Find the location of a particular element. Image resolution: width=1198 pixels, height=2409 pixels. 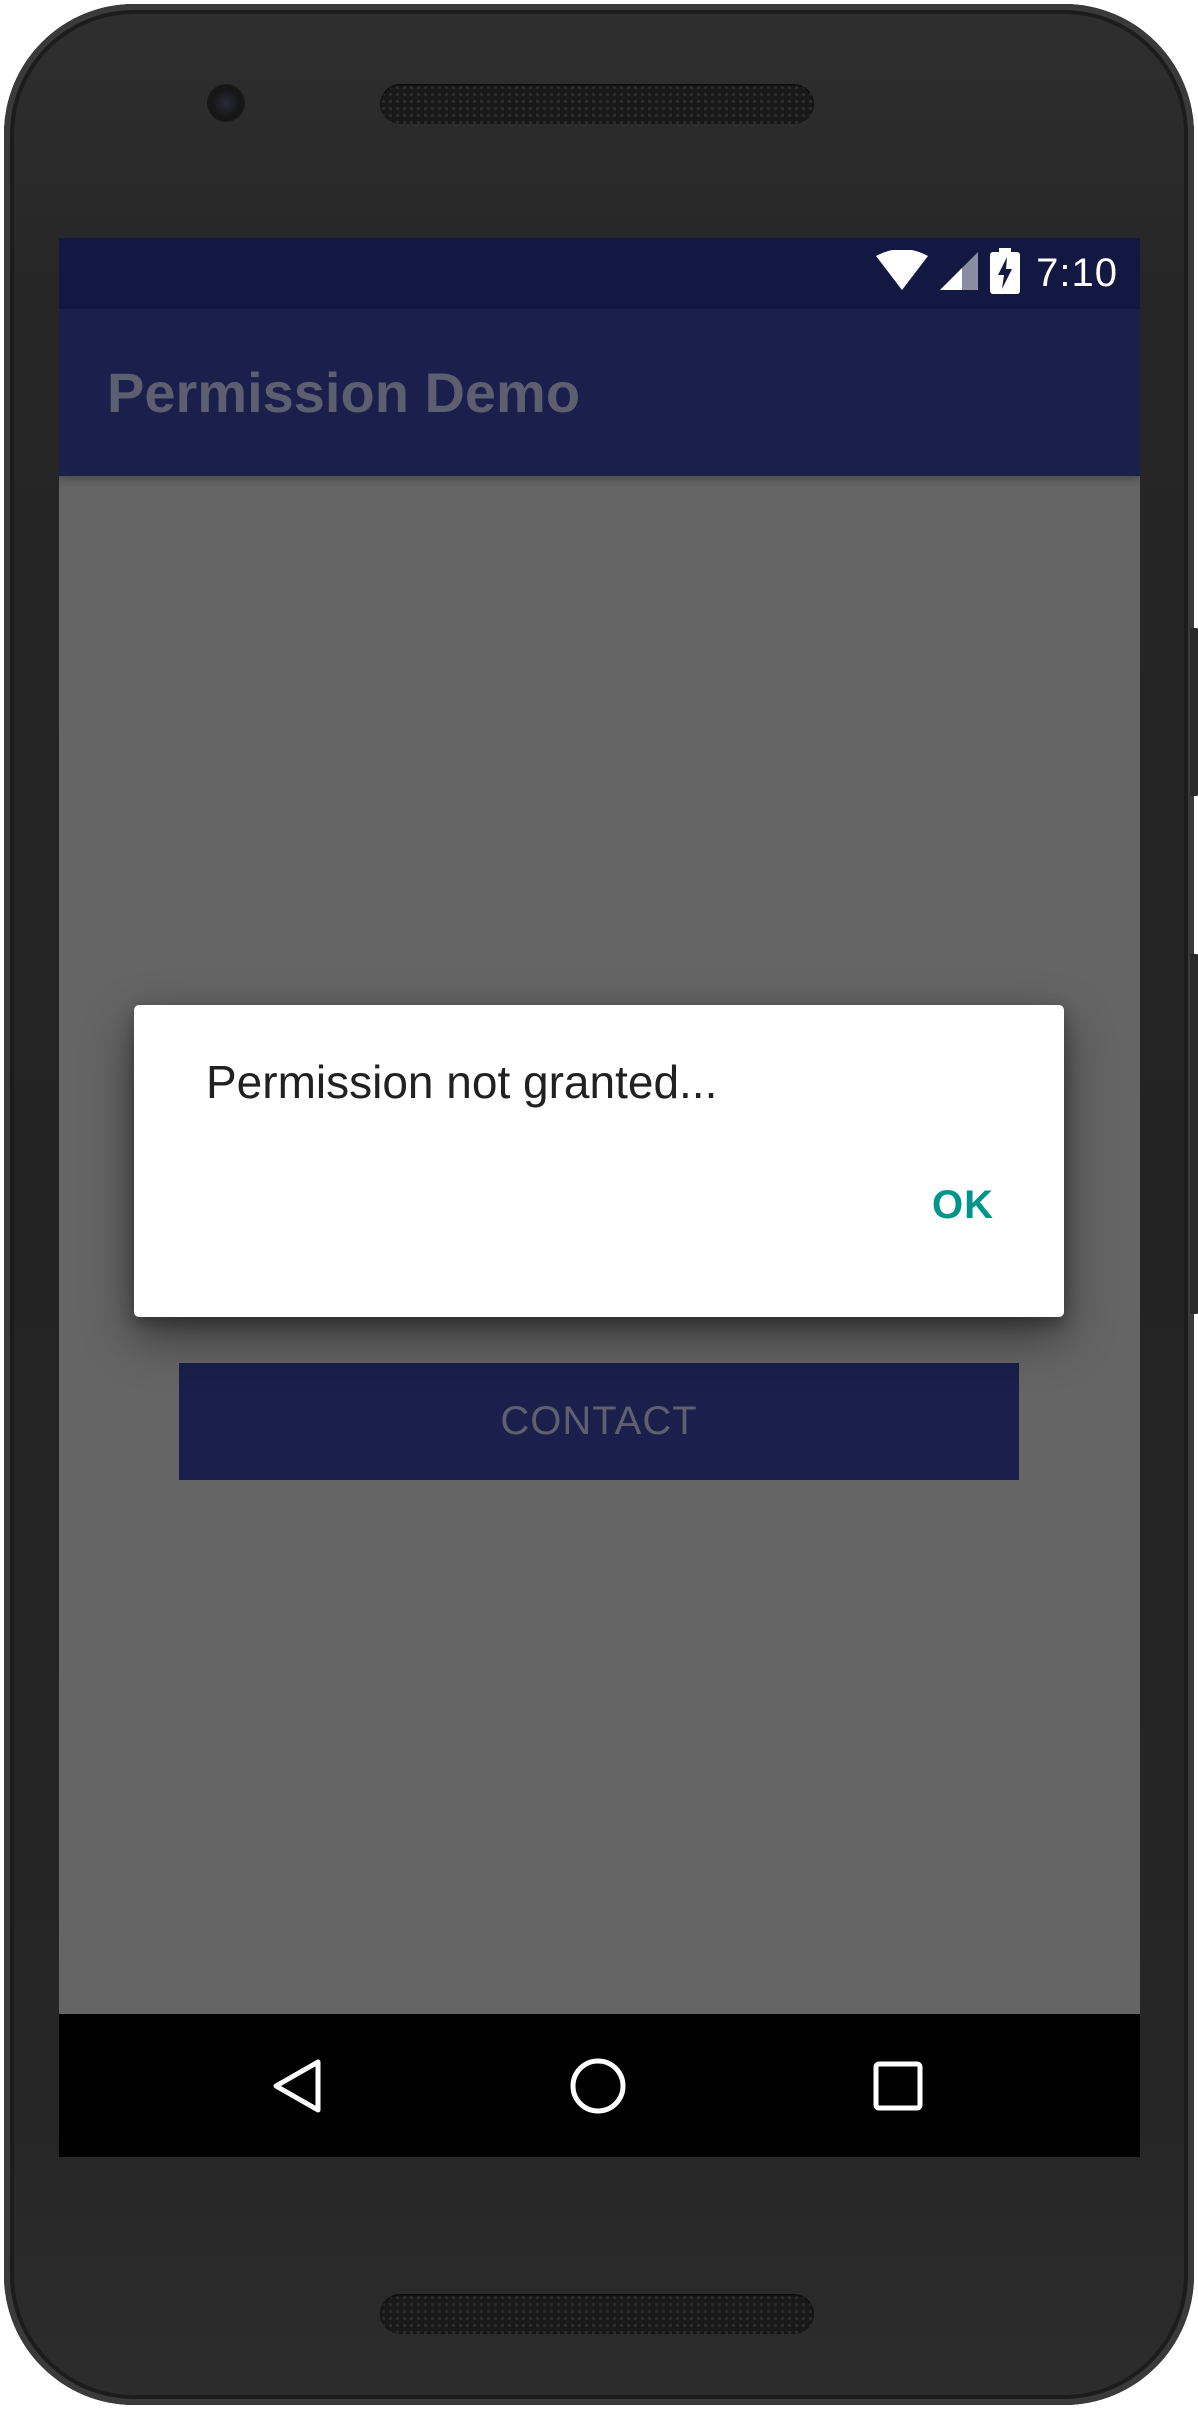

power-button is located at coordinates (1194, 1134).